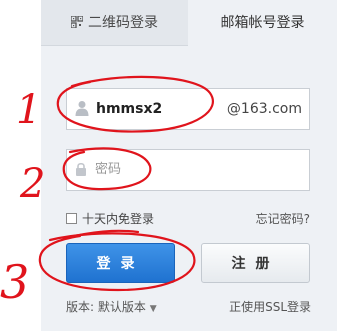 The image size is (337, 331). I want to click on tab-mail-label: 邮箱帐号登录, so click(262, 23).